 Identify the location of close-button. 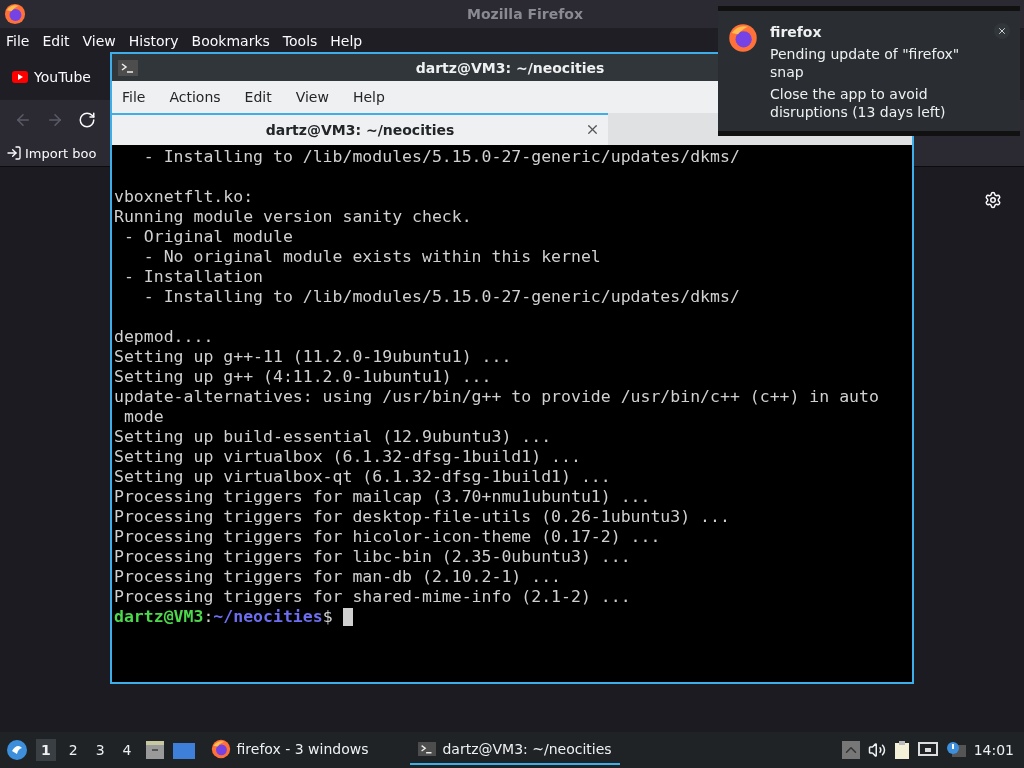
(1002, 31).